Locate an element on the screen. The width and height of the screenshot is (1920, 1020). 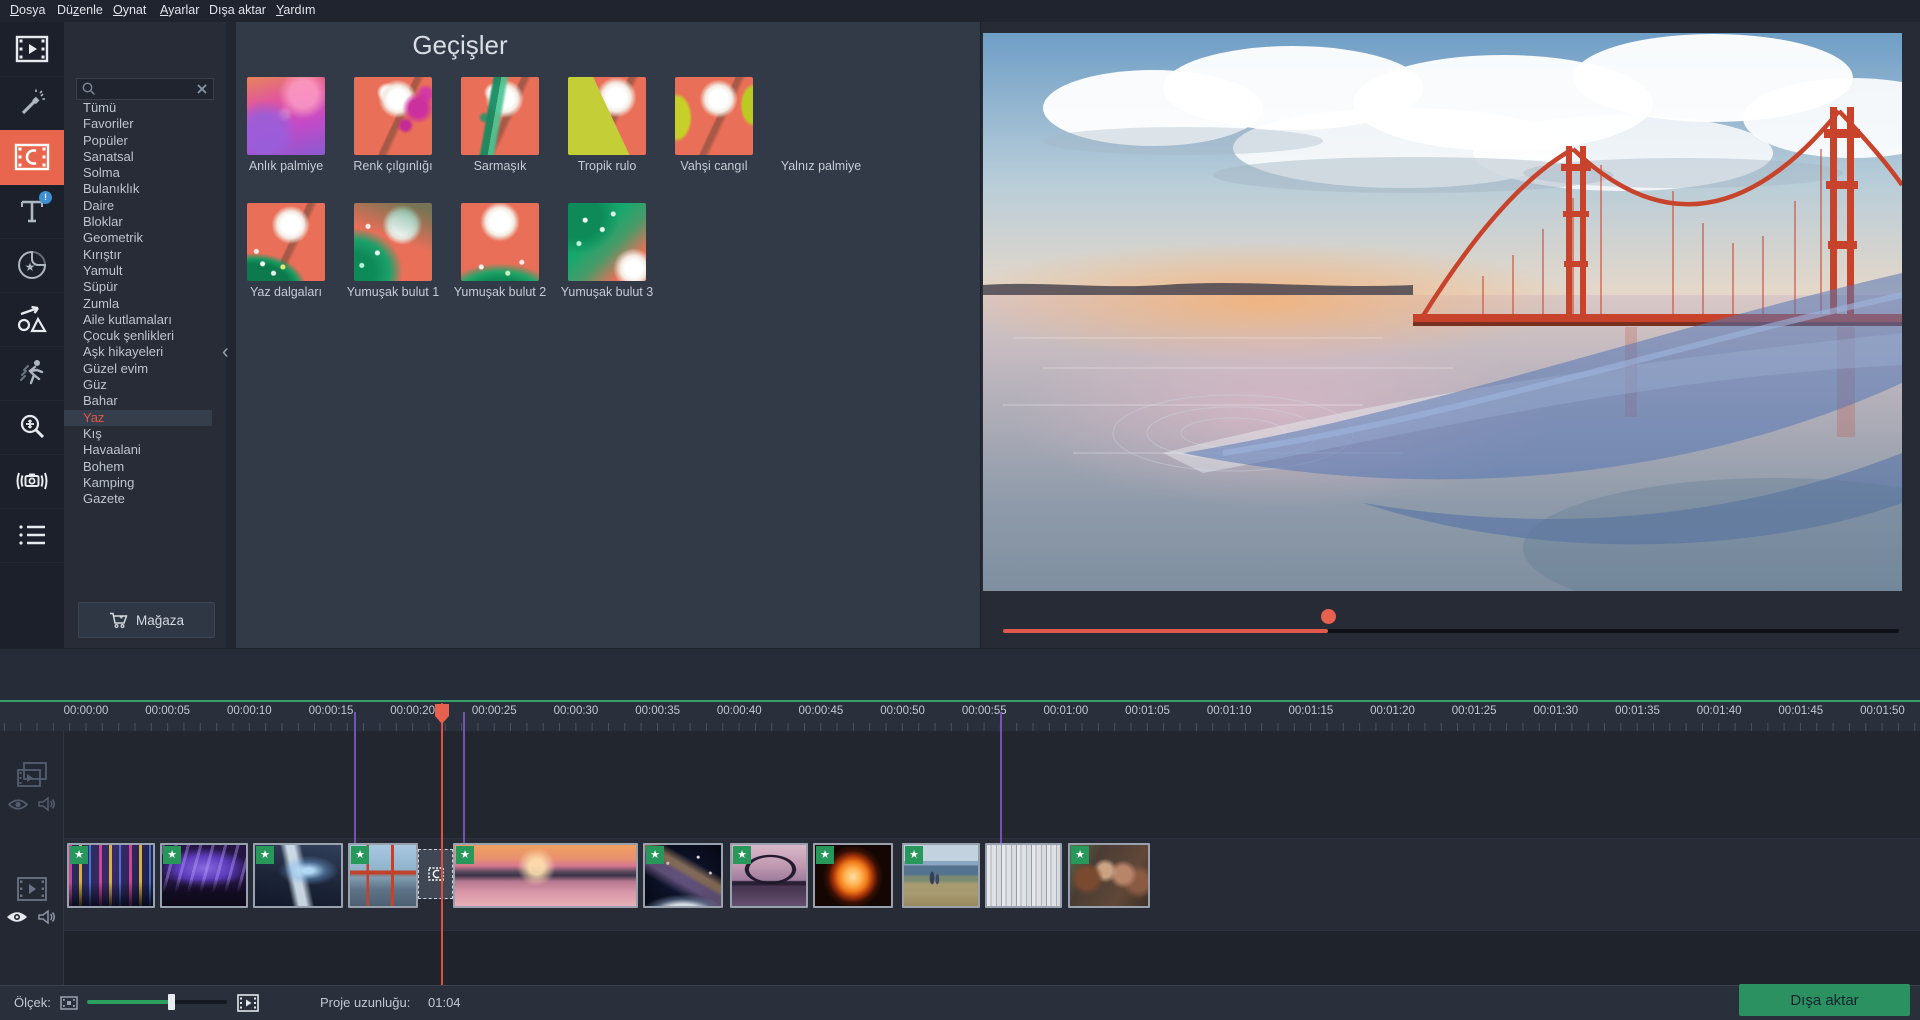
category-item: Zumla is located at coordinates (138, 304).